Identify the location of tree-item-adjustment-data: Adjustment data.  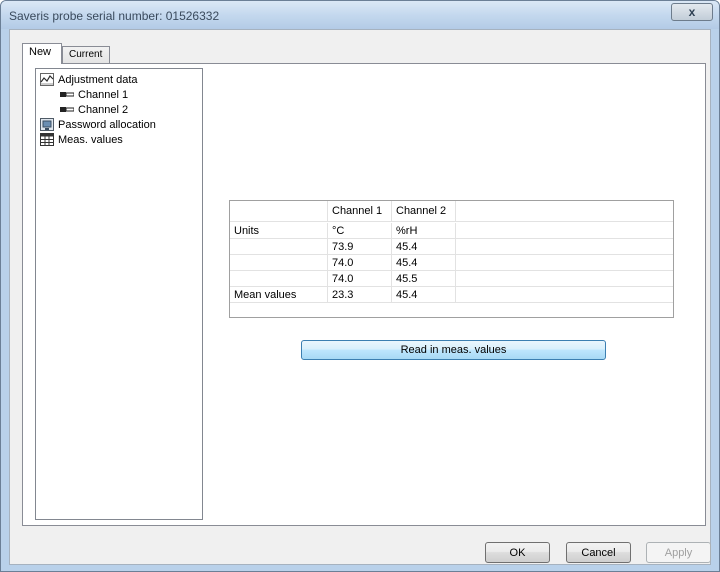
(89, 79).